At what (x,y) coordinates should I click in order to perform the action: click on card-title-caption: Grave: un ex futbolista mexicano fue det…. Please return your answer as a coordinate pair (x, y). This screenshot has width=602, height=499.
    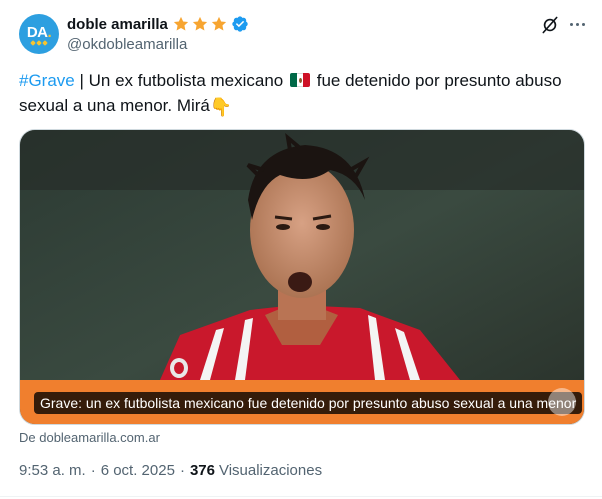
    Looking at the image, I should click on (308, 403).